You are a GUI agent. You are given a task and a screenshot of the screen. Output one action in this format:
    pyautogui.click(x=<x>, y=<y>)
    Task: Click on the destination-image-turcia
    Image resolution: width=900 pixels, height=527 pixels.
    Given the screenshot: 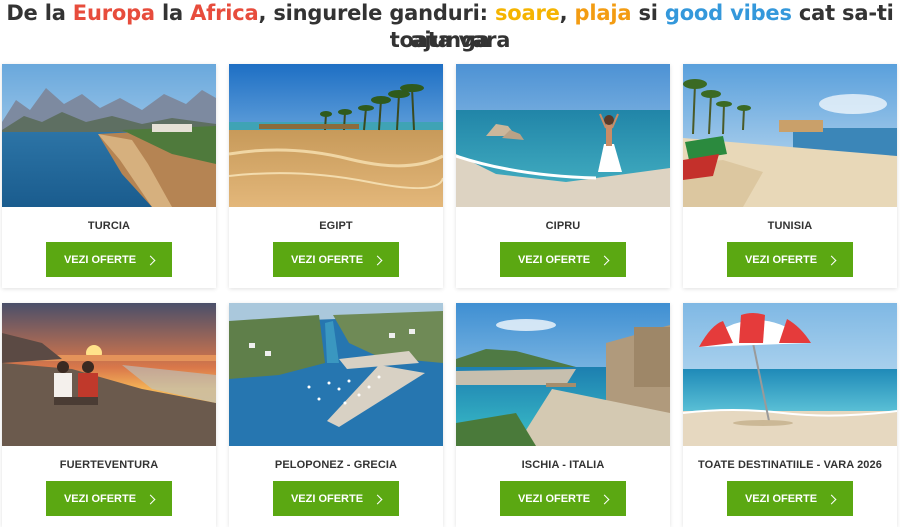 What is the action you would take?
    pyautogui.click(x=109, y=135)
    